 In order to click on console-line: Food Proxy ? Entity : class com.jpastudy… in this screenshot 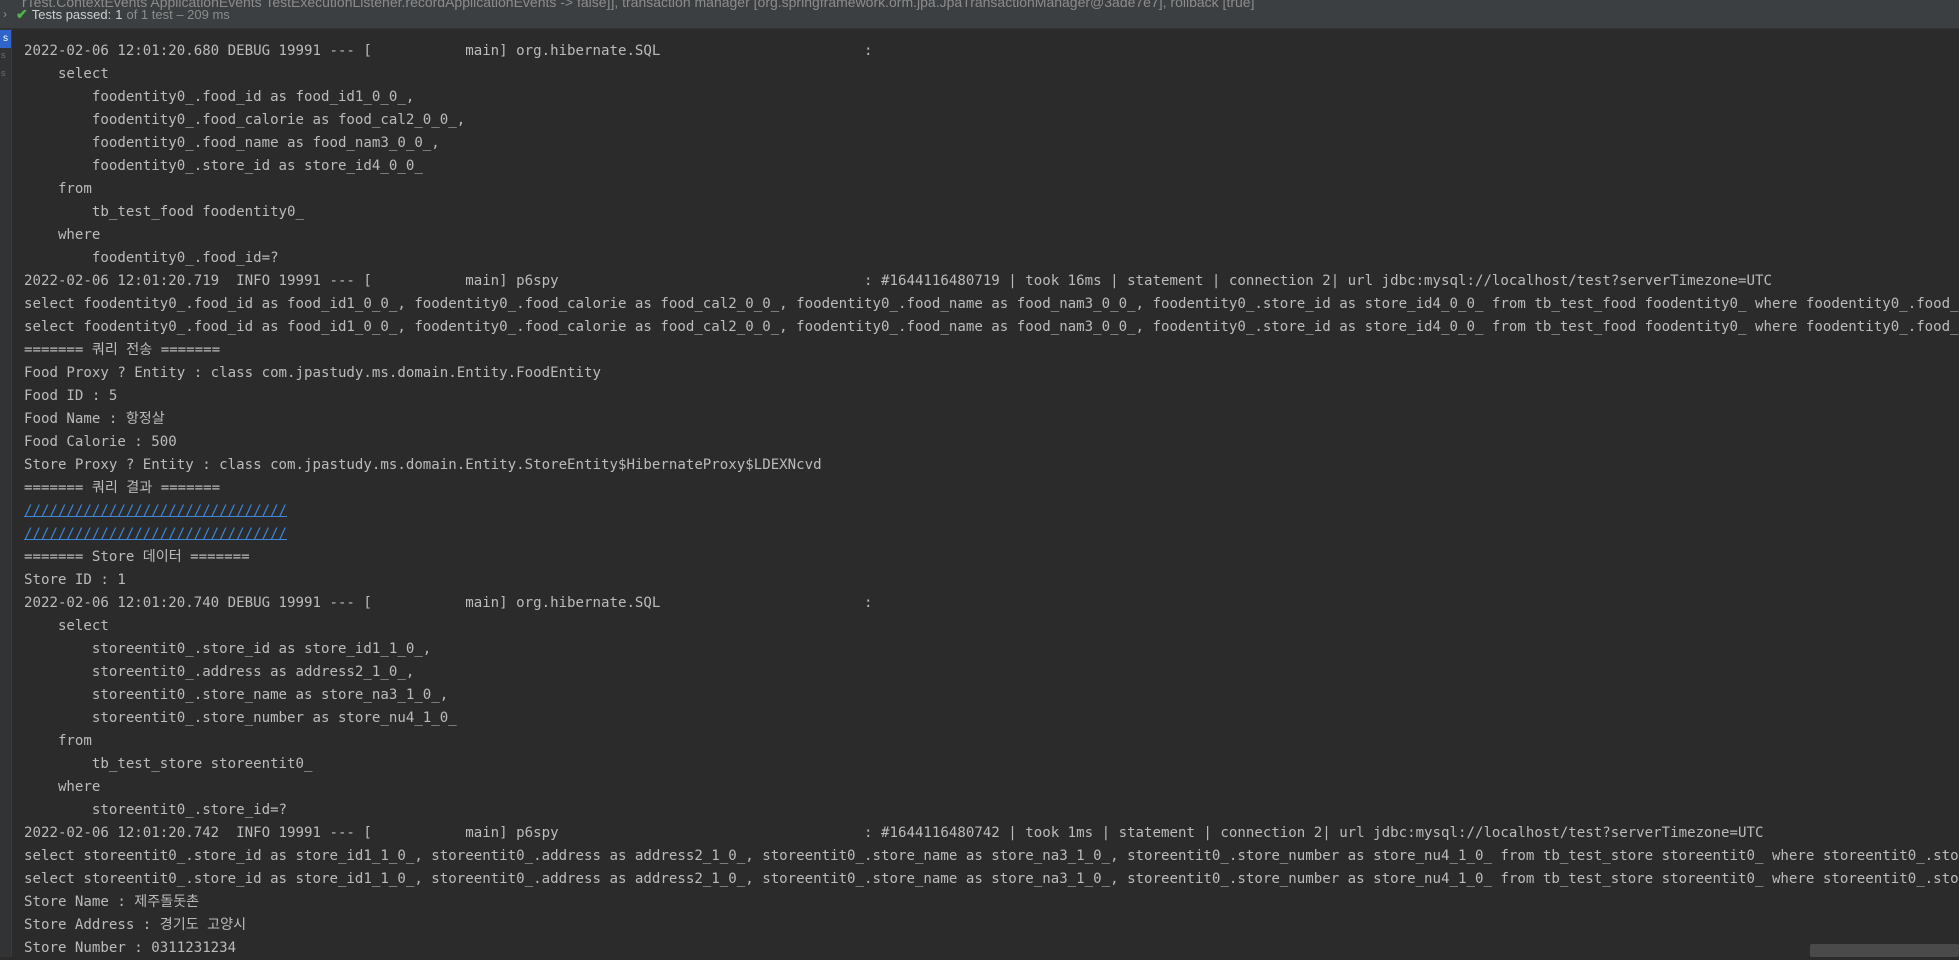, I will do `click(312, 373)`.